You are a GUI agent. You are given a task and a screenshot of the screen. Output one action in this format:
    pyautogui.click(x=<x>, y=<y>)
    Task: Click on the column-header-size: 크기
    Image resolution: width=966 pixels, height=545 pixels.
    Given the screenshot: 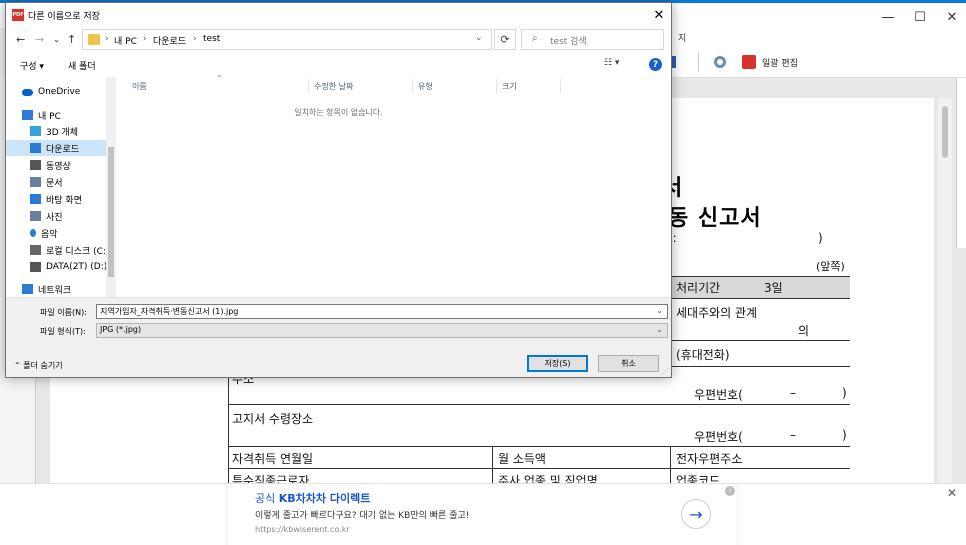 What is the action you would take?
    pyautogui.click(x=509, y=86)
    